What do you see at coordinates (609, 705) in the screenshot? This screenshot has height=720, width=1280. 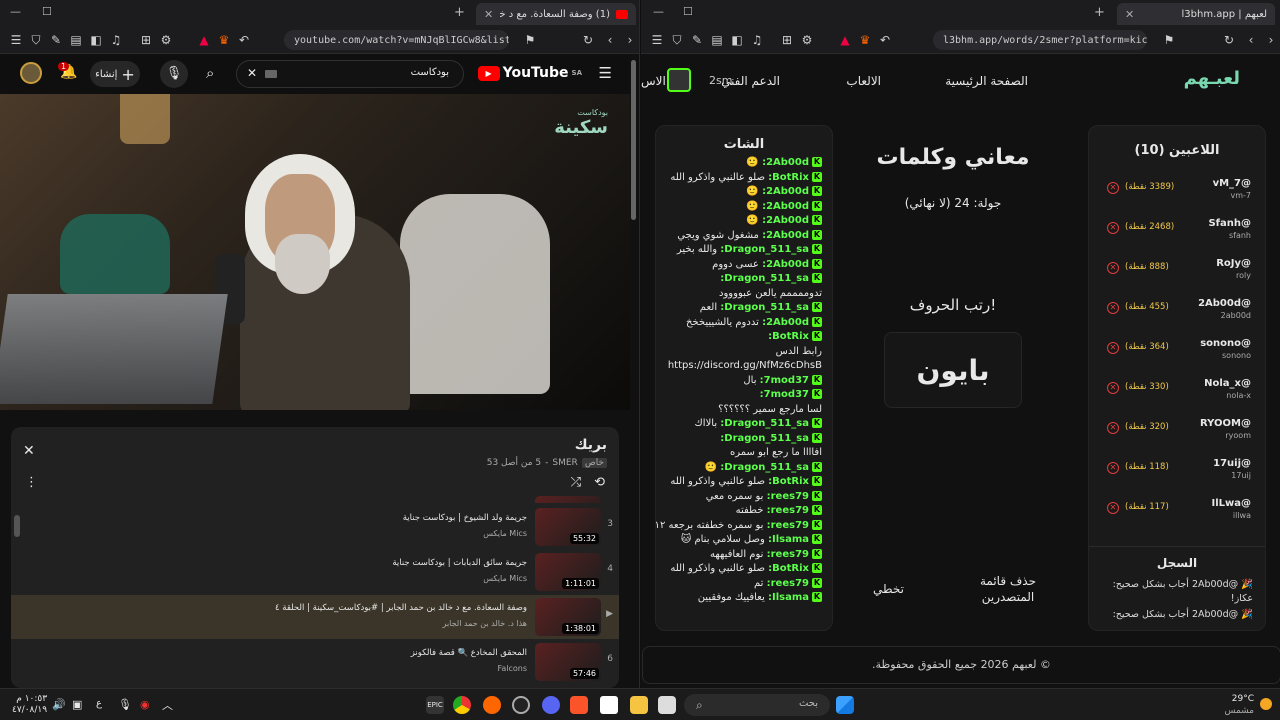 I see `app-grid-icon` at bounding box center [609, 705].